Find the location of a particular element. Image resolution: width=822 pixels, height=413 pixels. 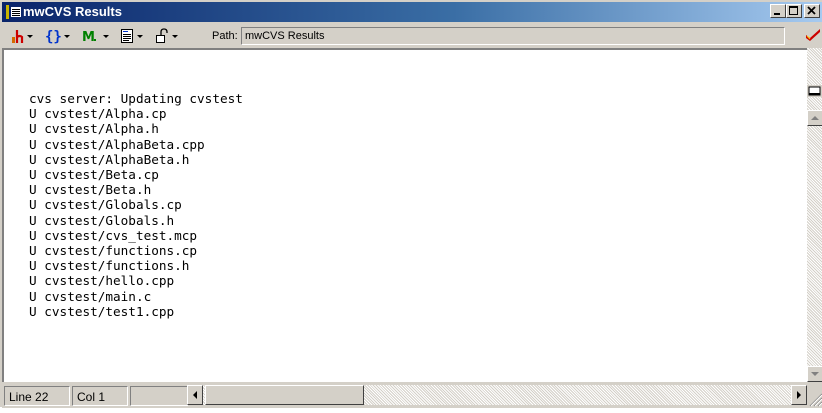

functions-popup: {} is located at coordinates (57, 36).